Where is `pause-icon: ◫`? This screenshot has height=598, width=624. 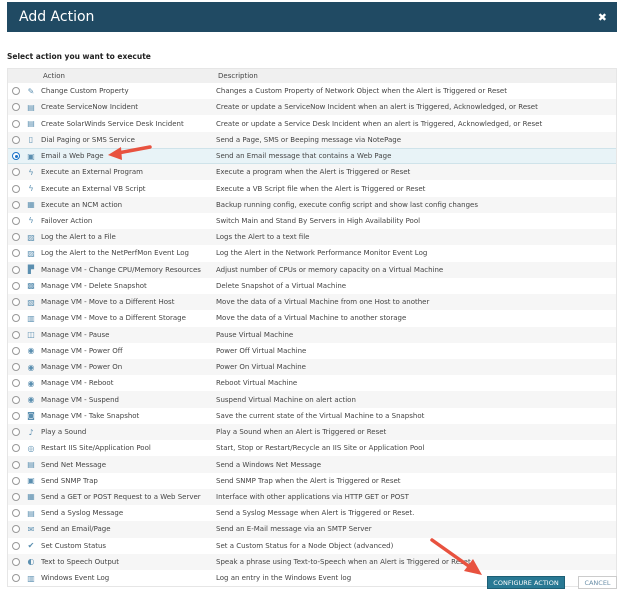 pause-icon: ◫ is located at coordinates (31, 335).